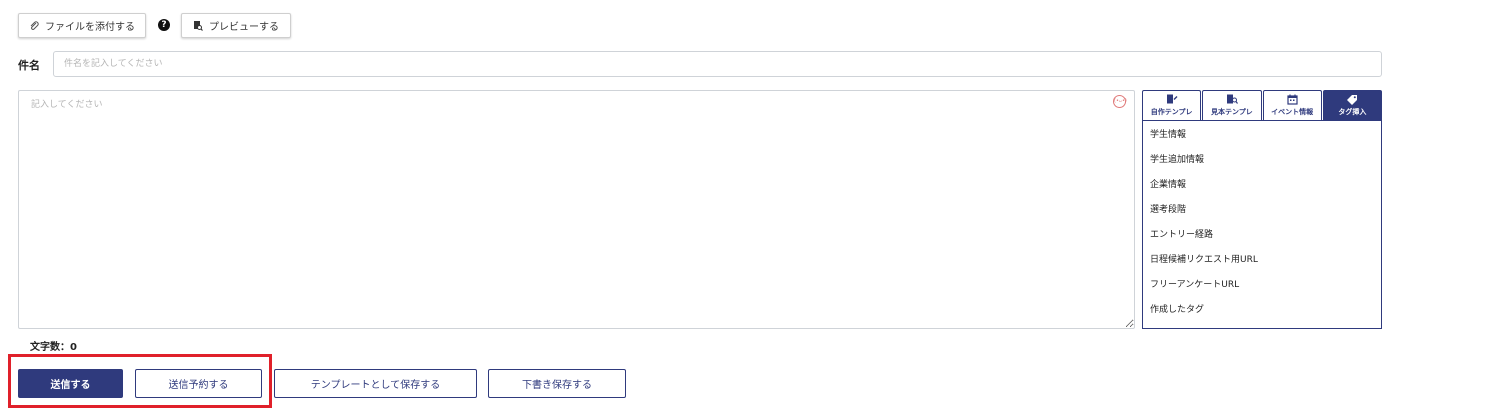 Image resolution: width=1497 pixels, height=420 pixels. Describe the element at coordinates (1292, 112) in the screenshot. I see `tab-event-info-label: イベント情報` at that location.